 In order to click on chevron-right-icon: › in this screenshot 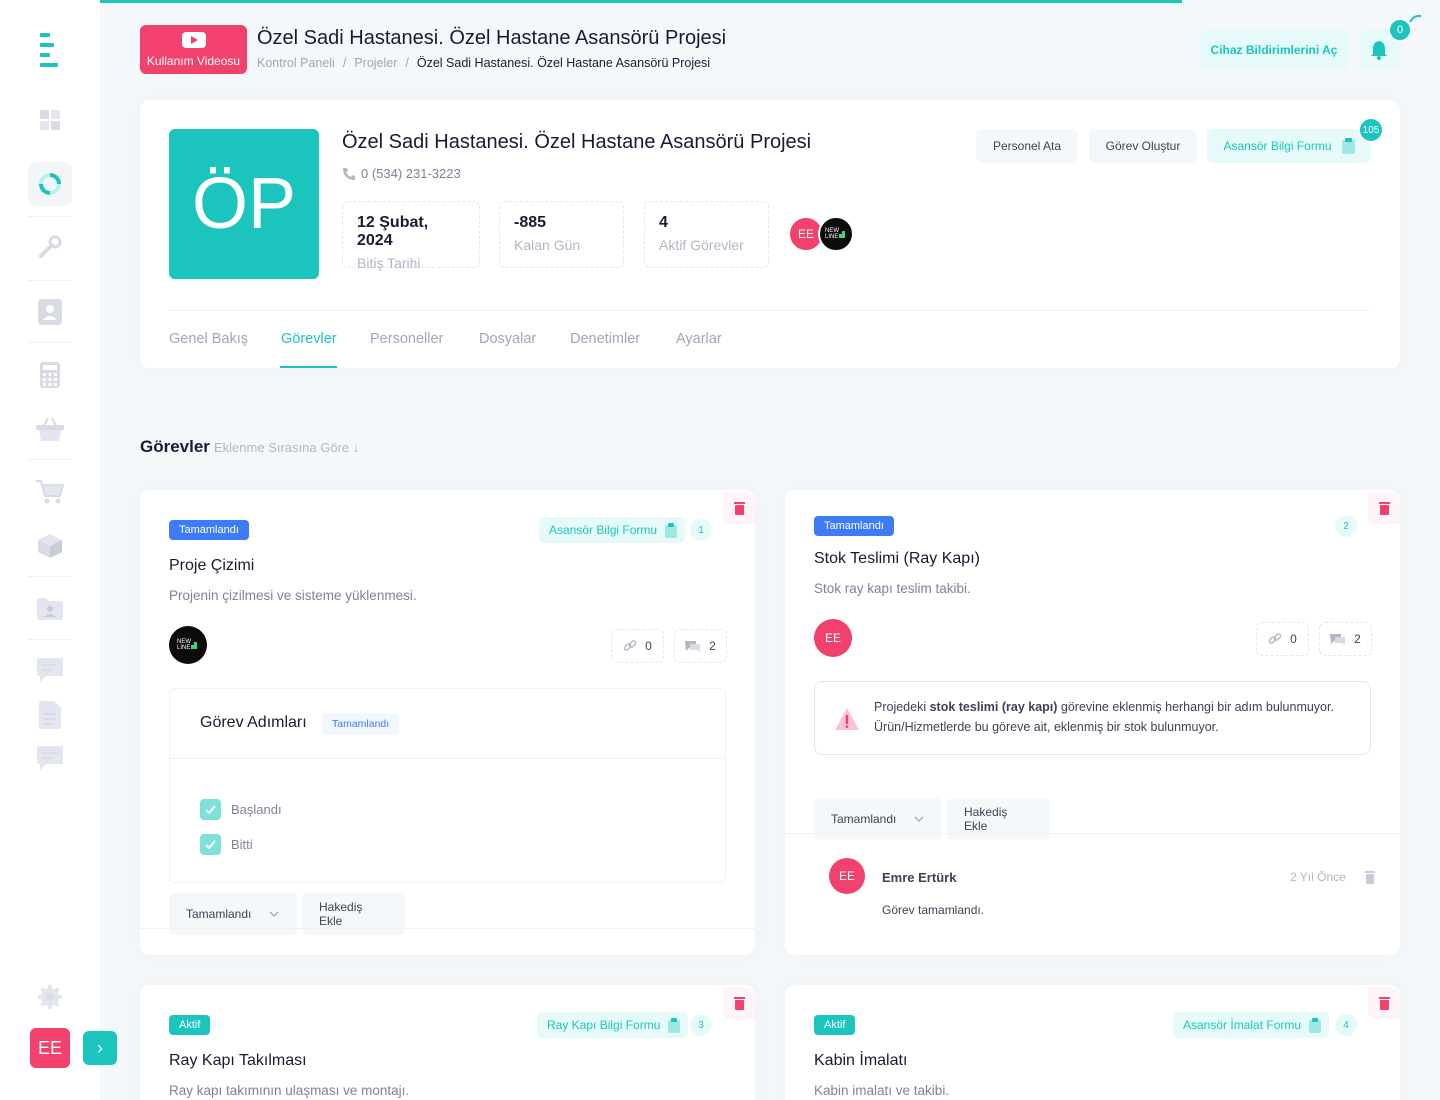, I will do `click(100, 1047)`.